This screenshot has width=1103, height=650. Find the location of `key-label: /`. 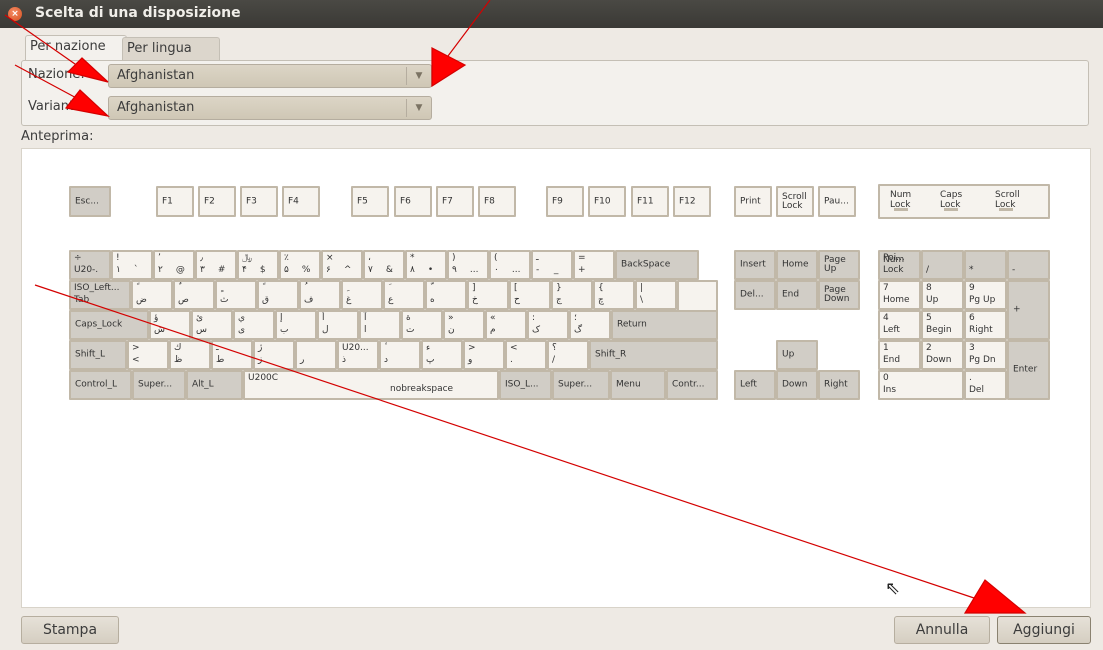

key-label: / is located at coordinates (554, 360).